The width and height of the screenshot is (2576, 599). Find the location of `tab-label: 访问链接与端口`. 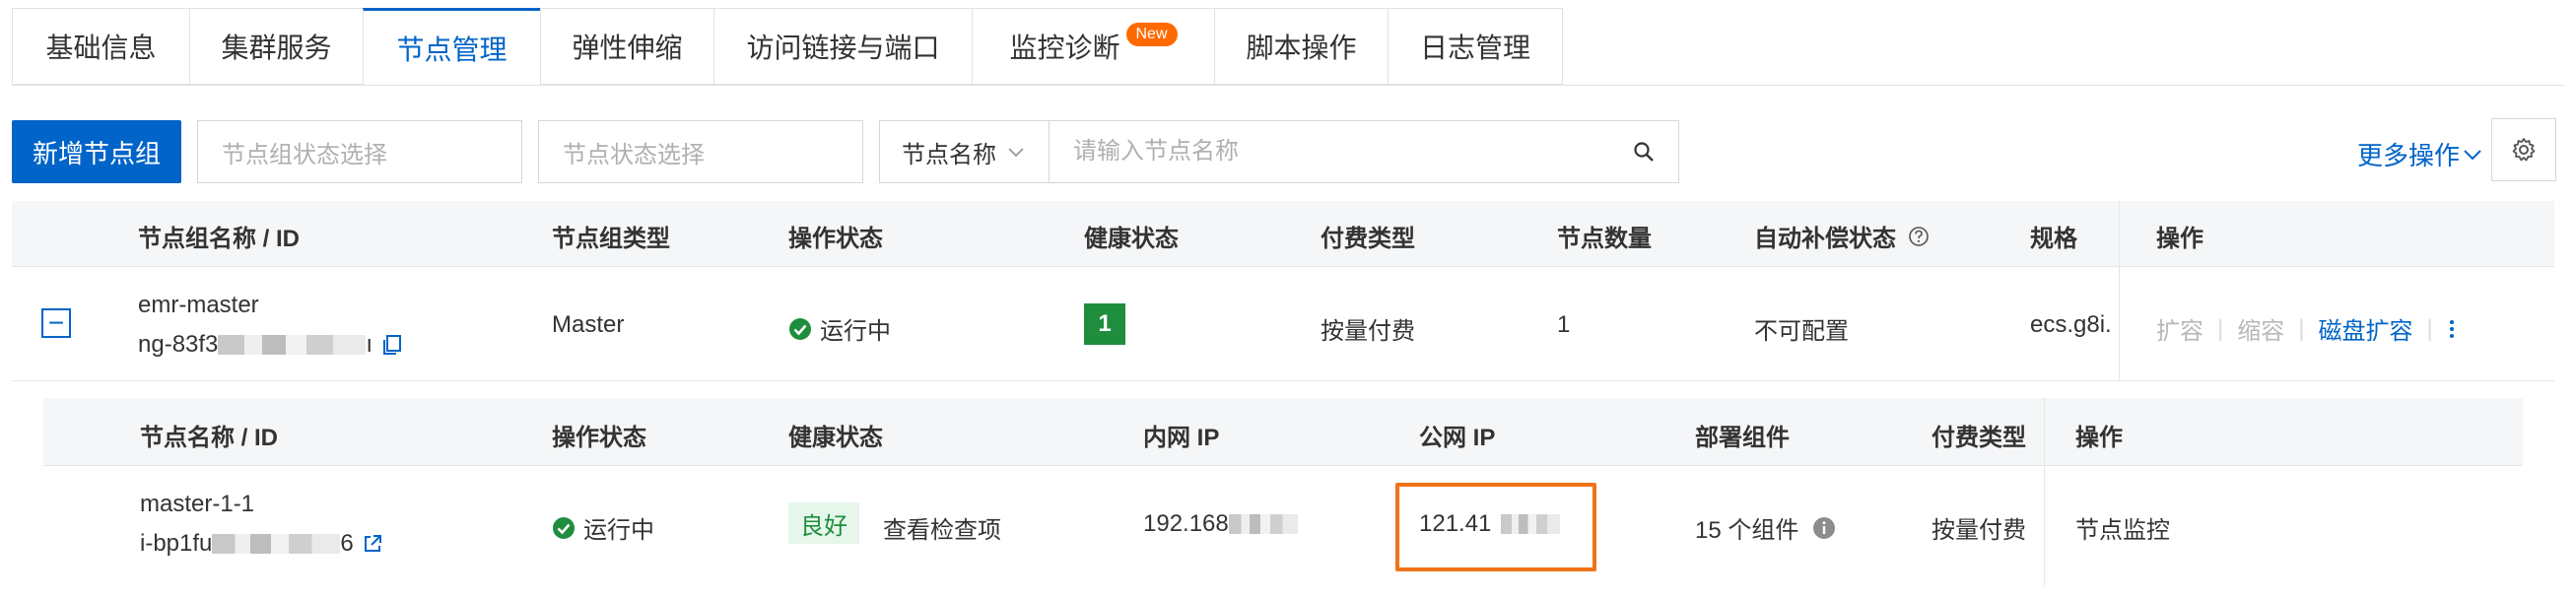

tab-label: 访问链接与端口 is located at coordinates (843, 48).